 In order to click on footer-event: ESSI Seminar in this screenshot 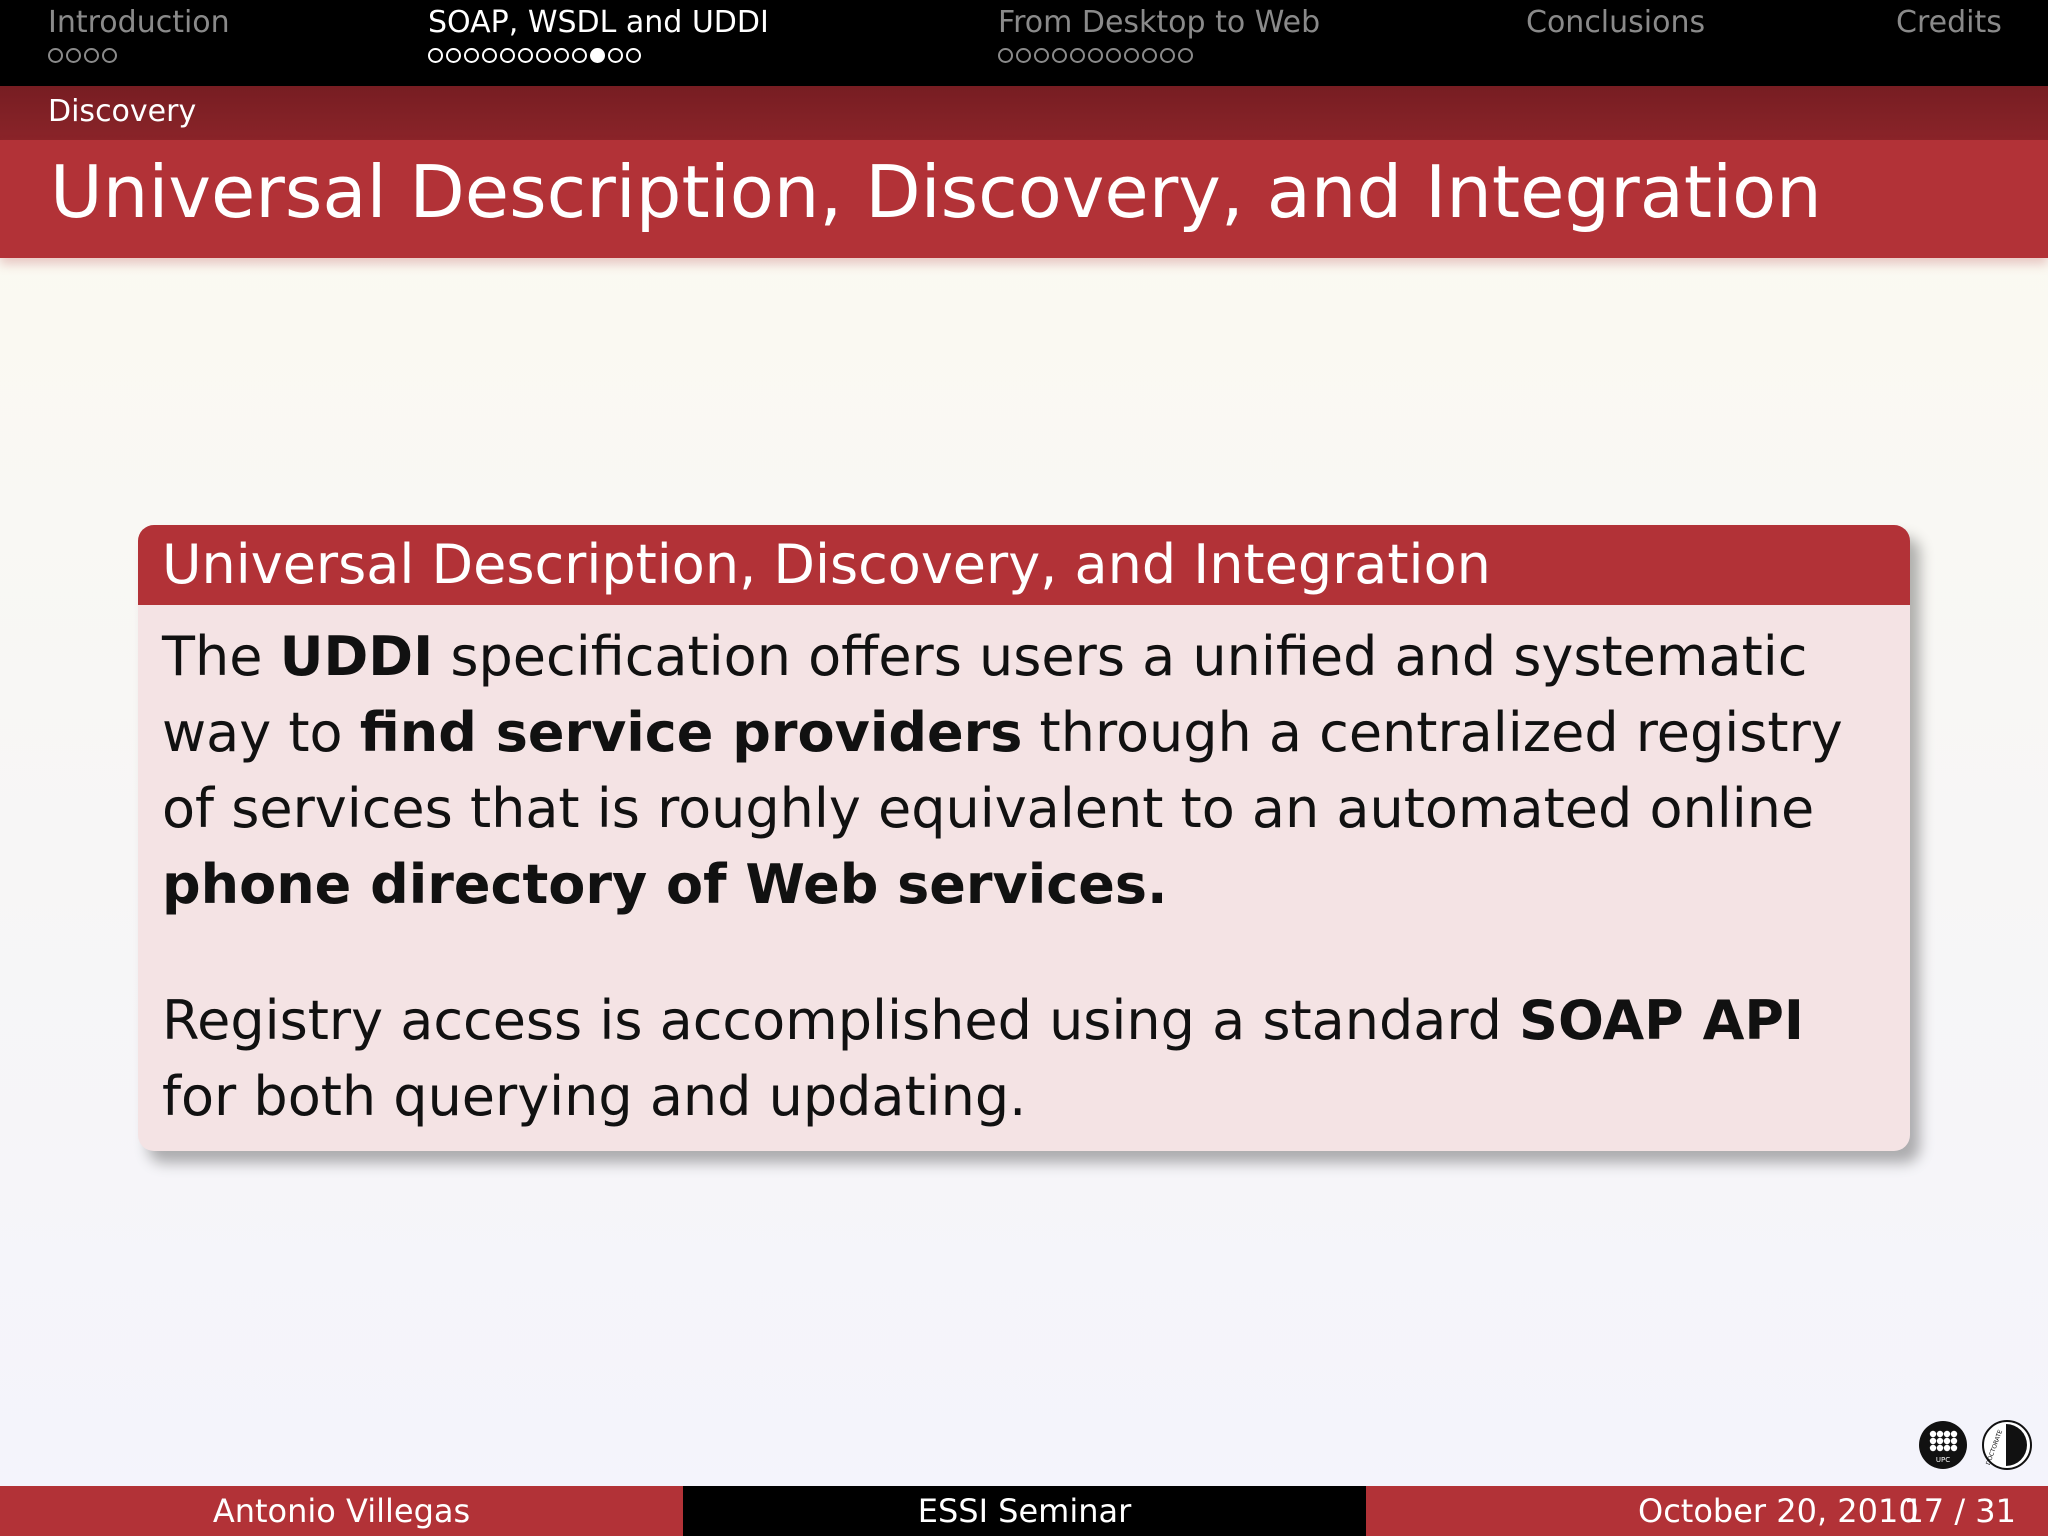, I will do `click(1024, 1511)`.